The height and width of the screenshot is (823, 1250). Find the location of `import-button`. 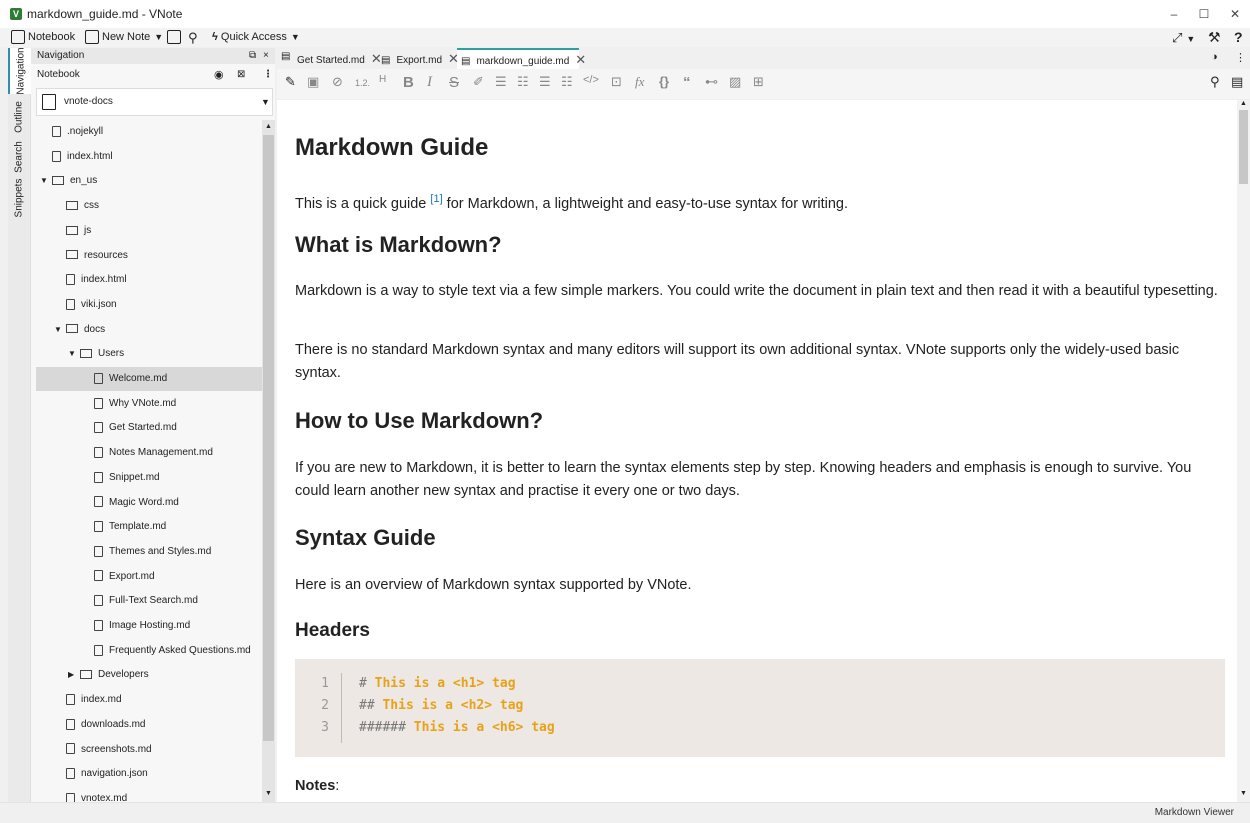

import-button is located at coordinates (175, 37).